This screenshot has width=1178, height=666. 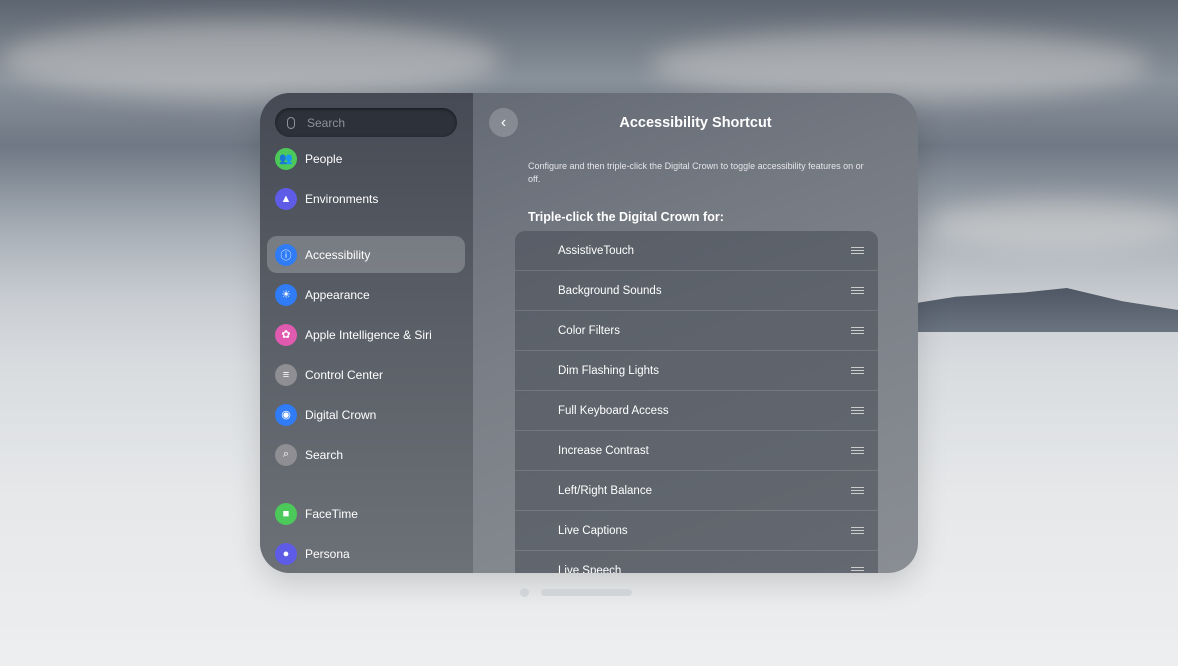 I want to click on sidebar-item-label: Search, so click(x=324, y=454).